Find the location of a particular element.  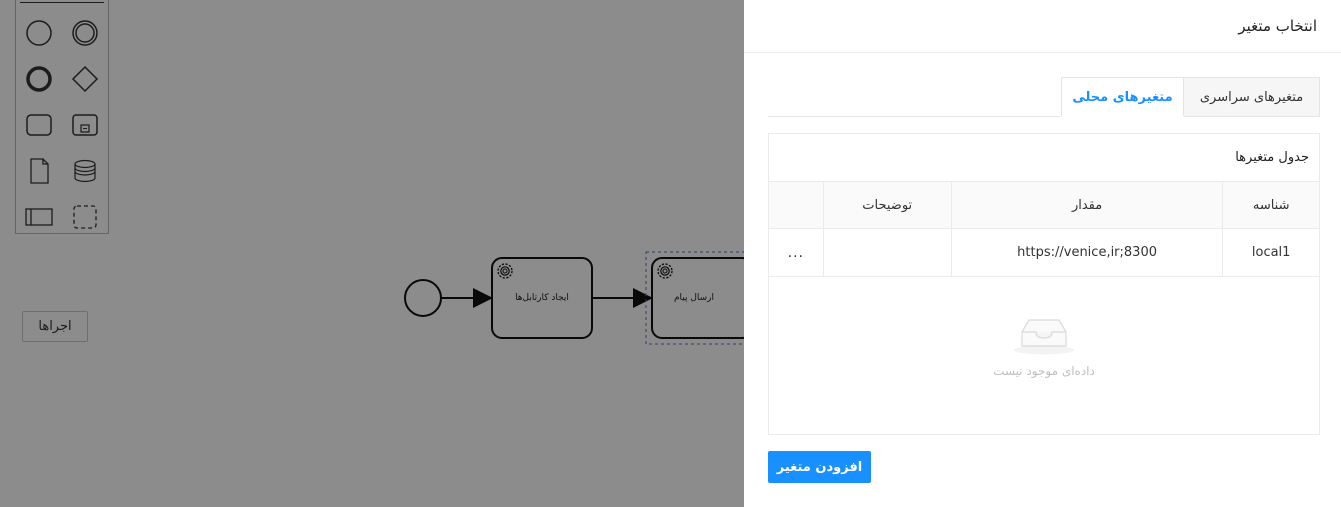

tab-local-variables: متغیرهای محلی is located at coordinates (1122, 97).